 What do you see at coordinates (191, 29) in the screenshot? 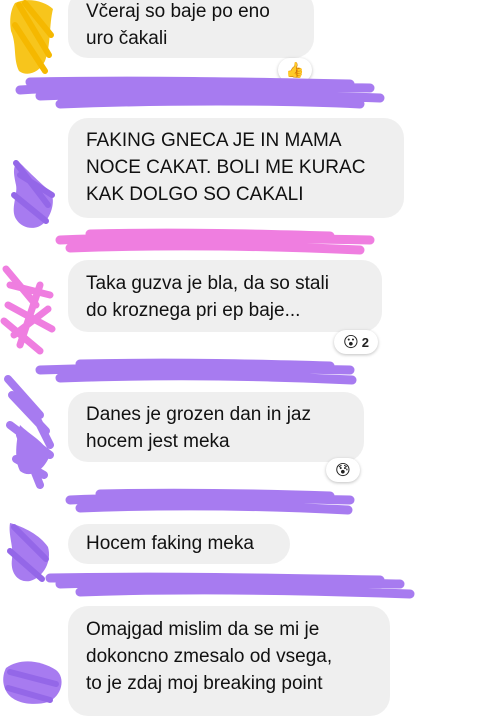
I see `message-bubble-1: Včeraj so baje po eno uro čakali` at bounding box center [191, 29].